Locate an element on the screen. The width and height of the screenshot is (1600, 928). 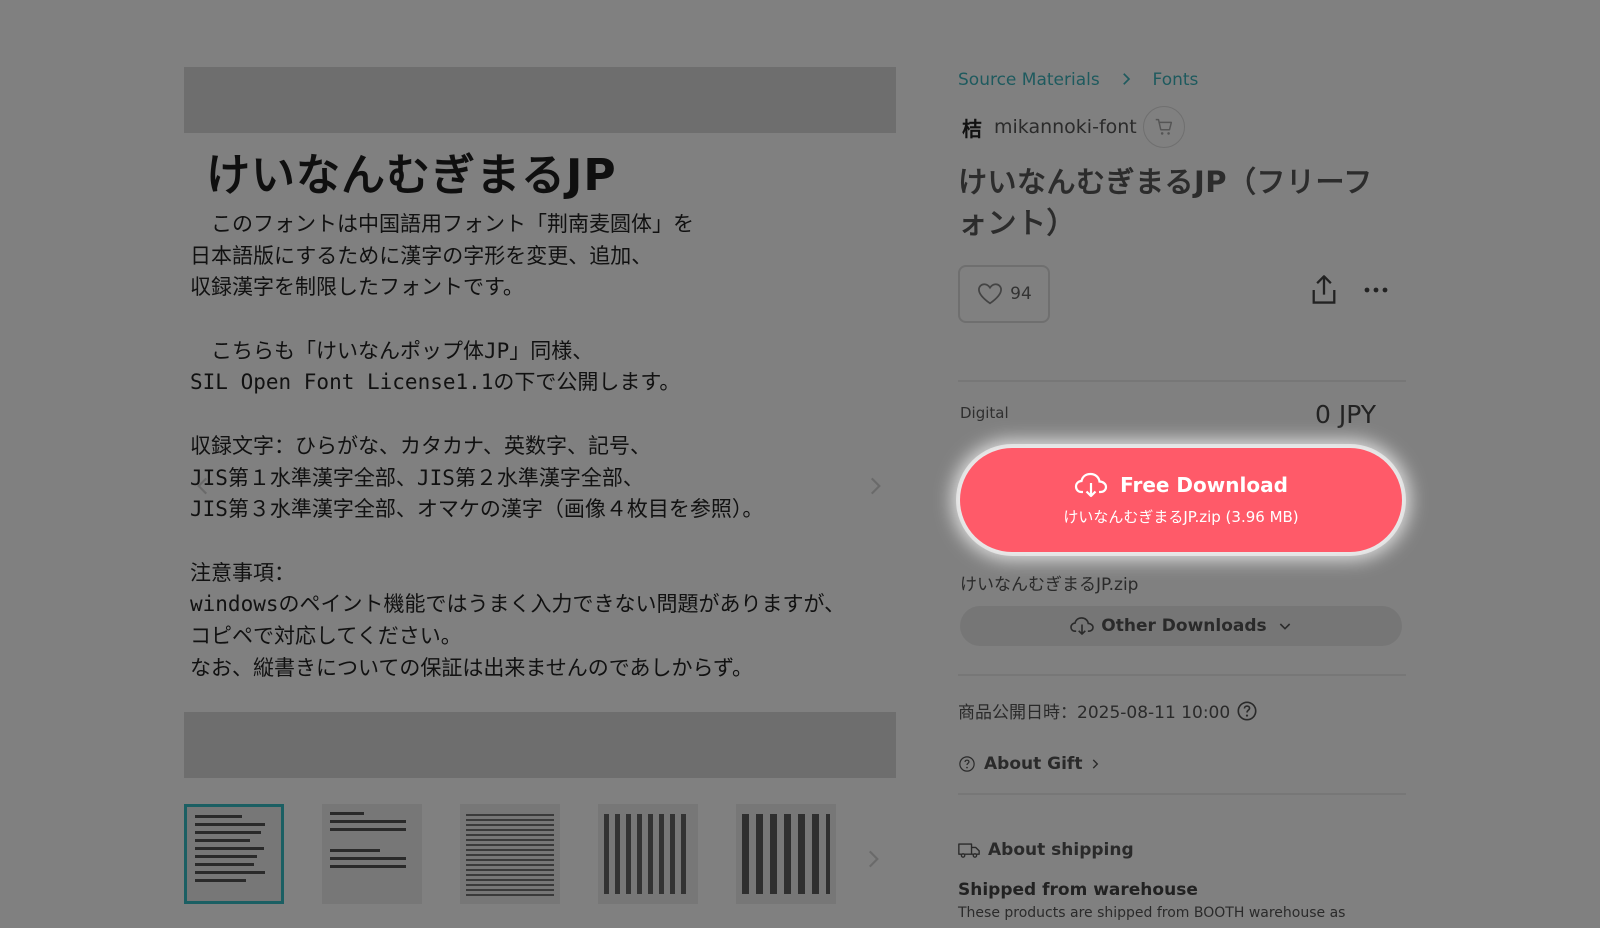
share-button is located at coordinates (1324, 290).